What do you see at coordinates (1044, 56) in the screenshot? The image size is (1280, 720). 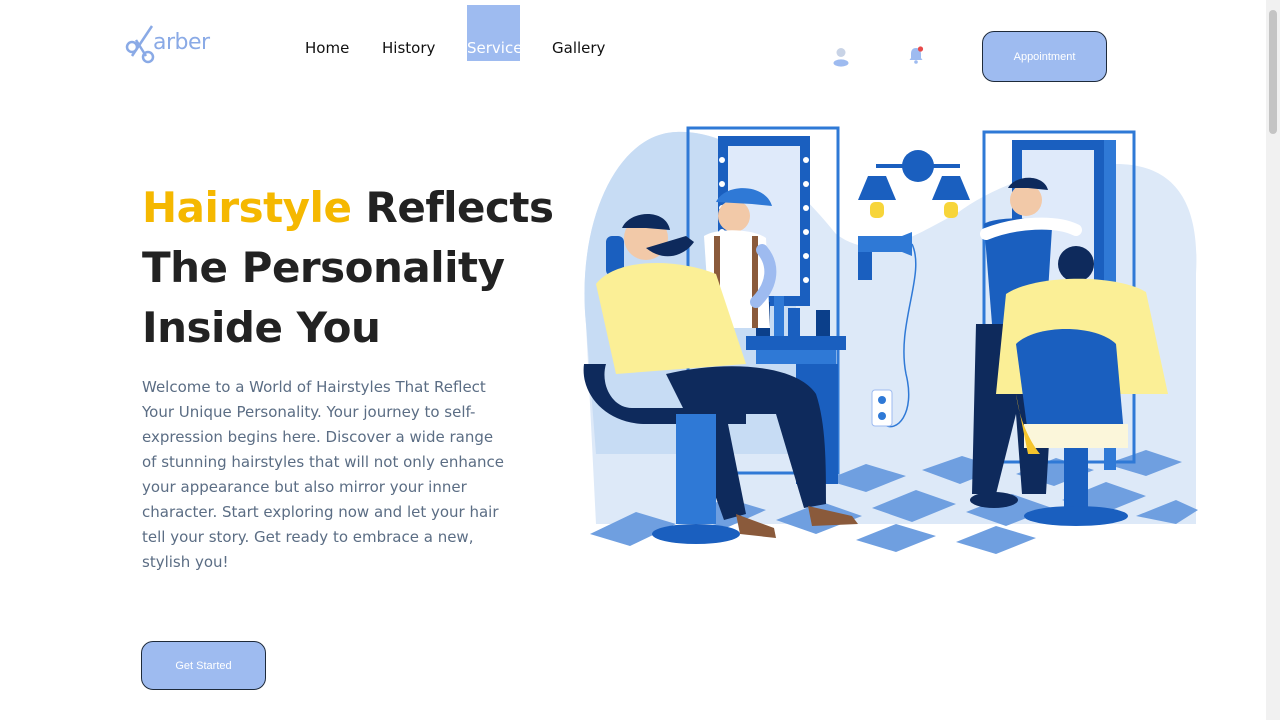 I see `appointment-button: Appointment` at bounding box center [1044, 56].